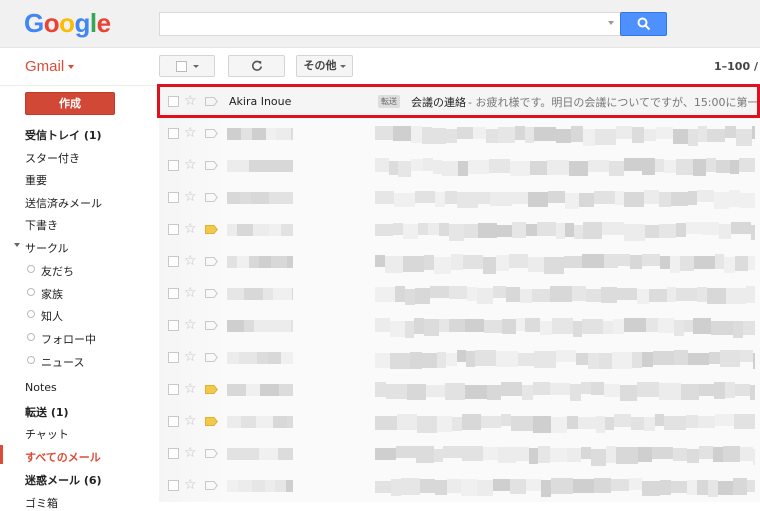 This screenshot has width=760, height=511. What do you see at coordinates (47, 434) in the screenshot?
I see `sidebar-item: チャット` at bounding box center [47, 434].